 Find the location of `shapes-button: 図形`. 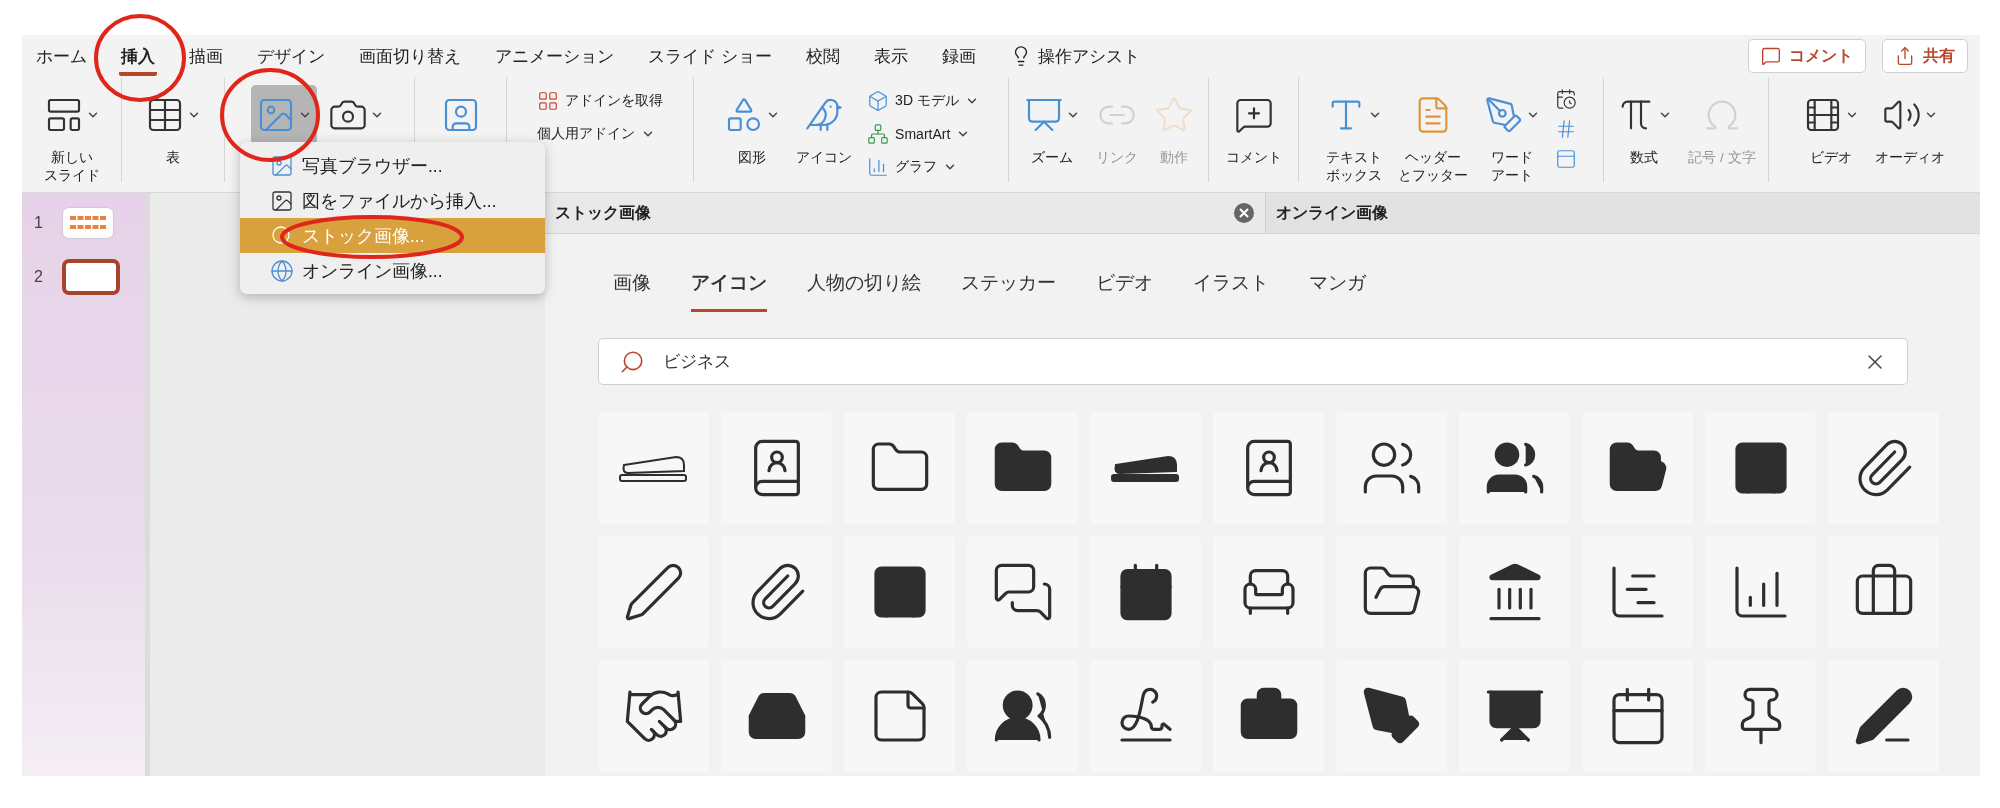

shapes-button: 図形 is located at coordinates (752, 127).